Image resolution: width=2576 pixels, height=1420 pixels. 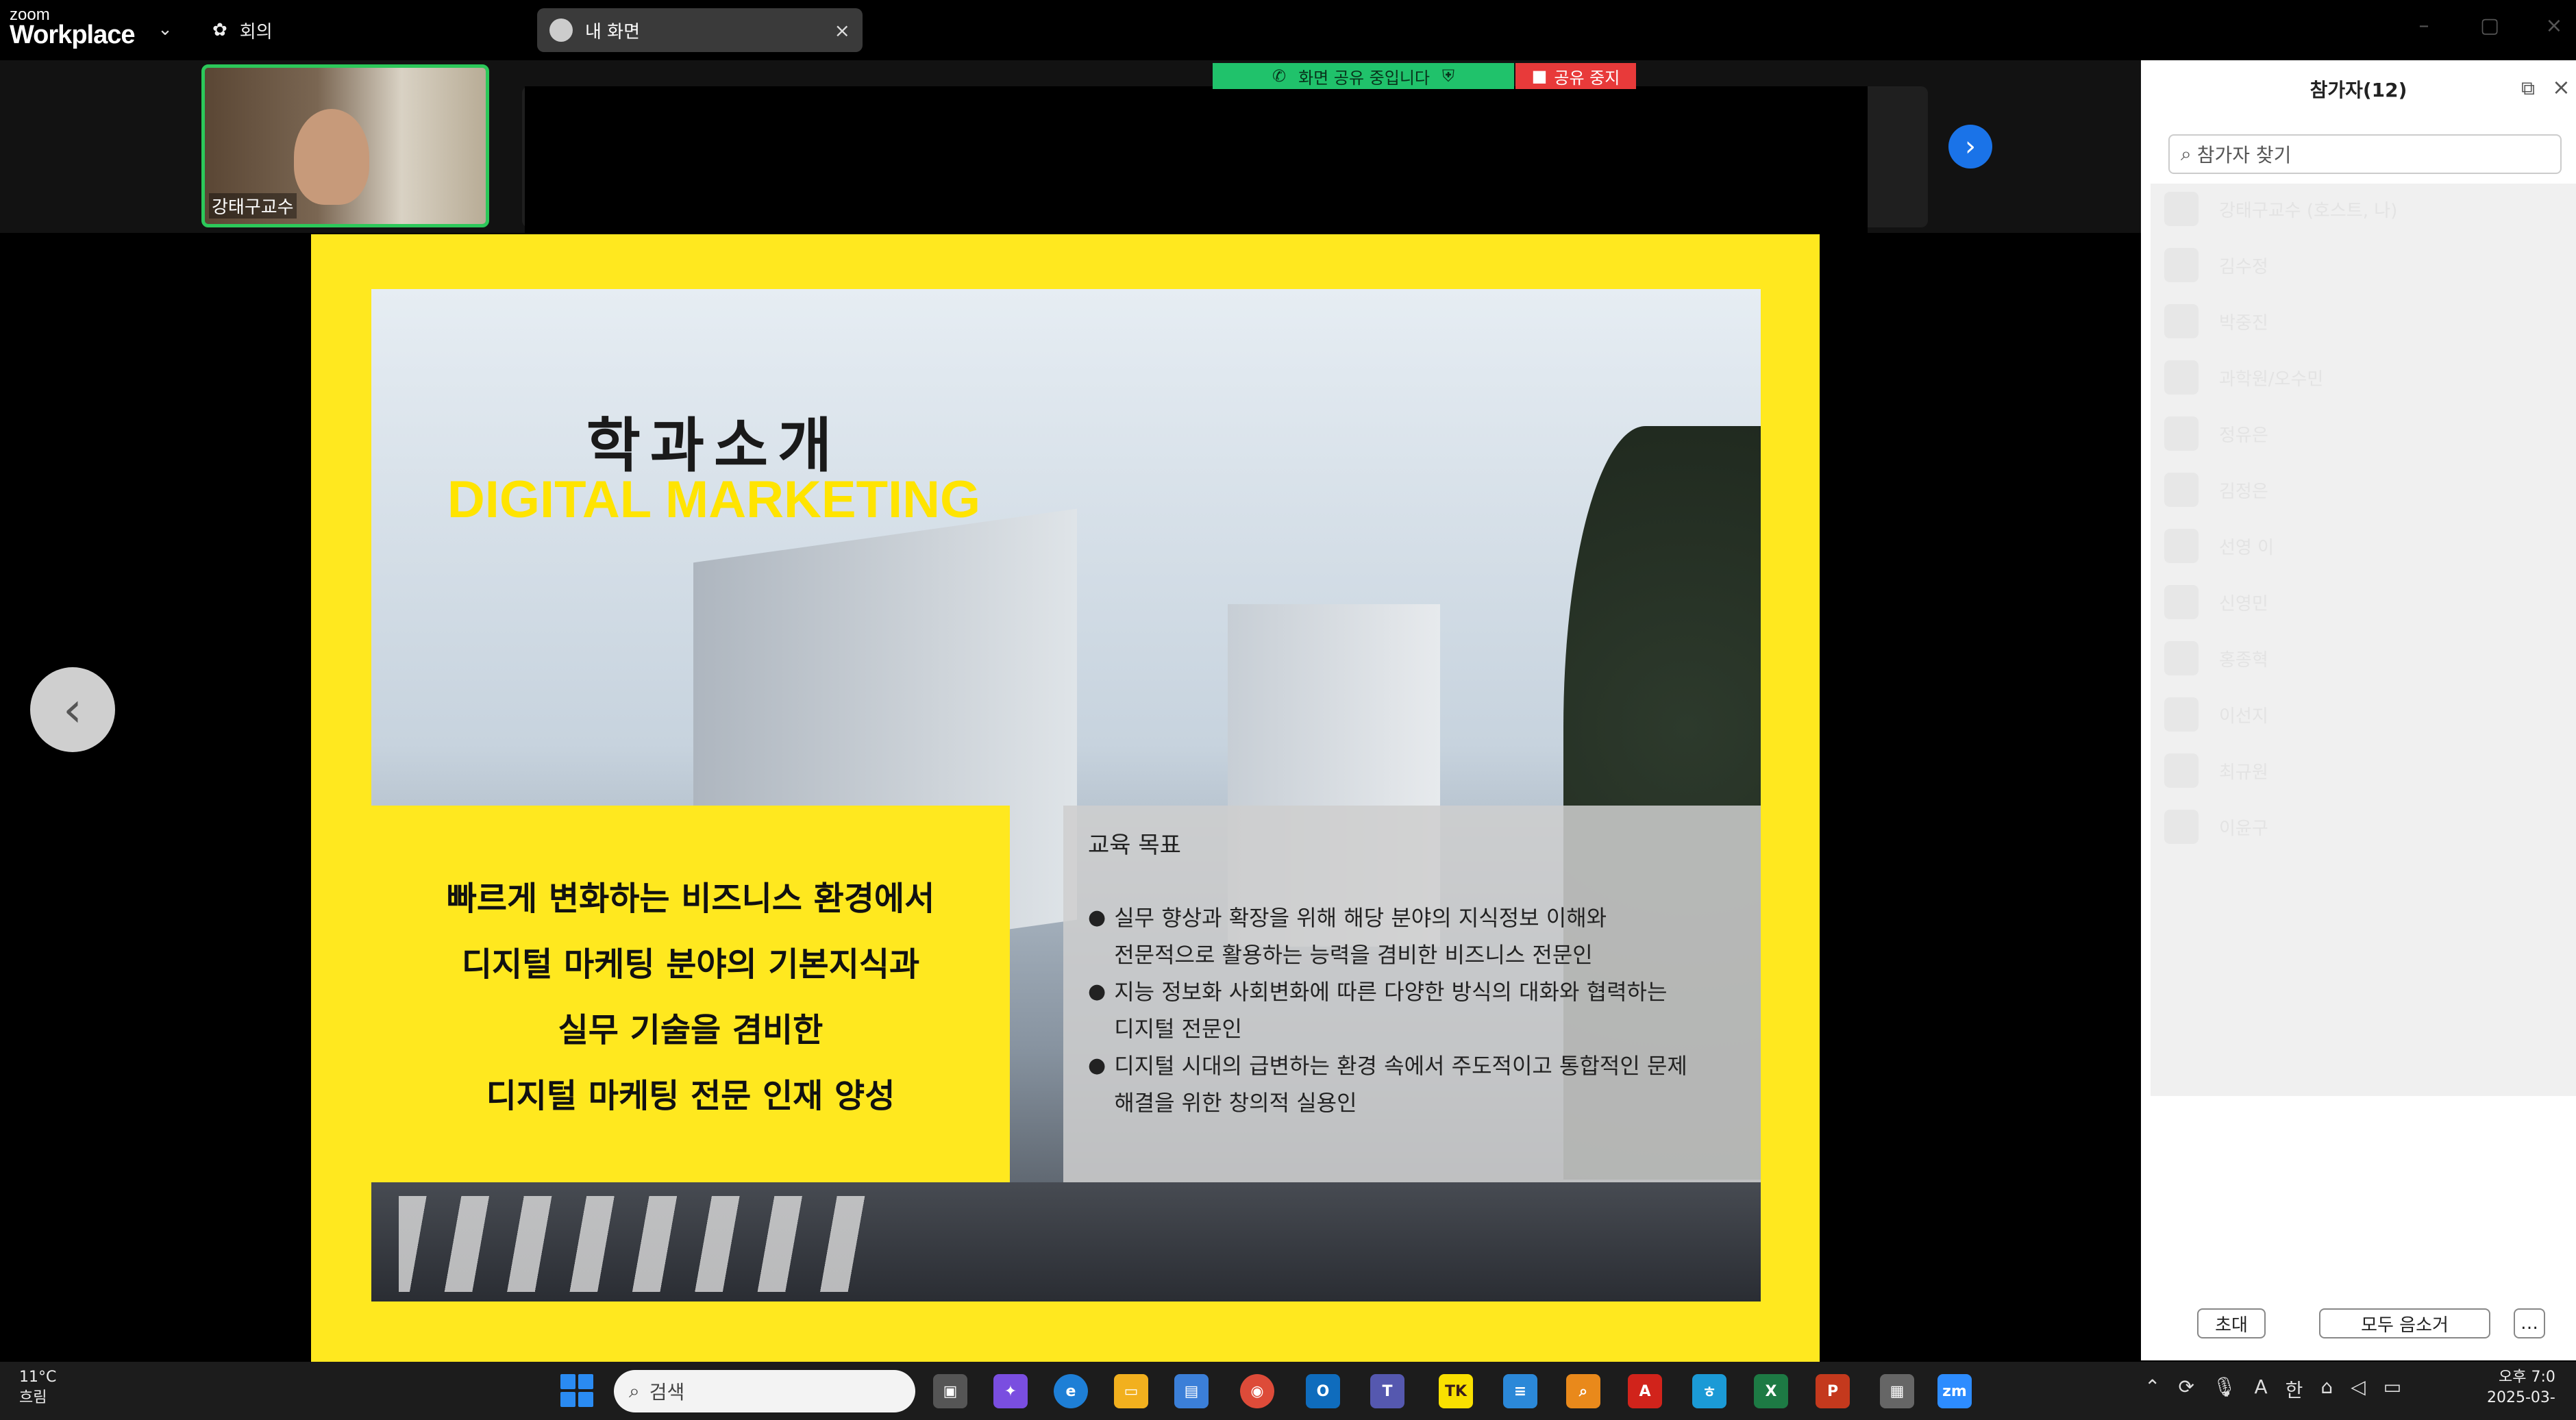 What do you see at coordinates (2294, 1389) in the screenshot?
I see `ime-icon: 한` at bounding box center [2294, 1389].